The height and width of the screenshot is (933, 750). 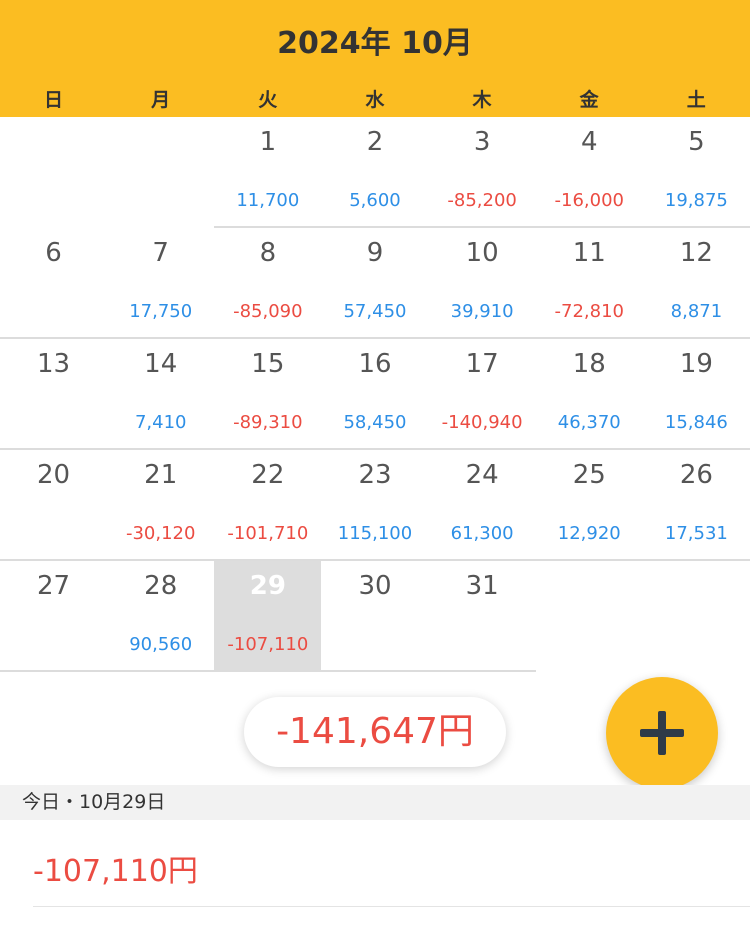 What do you see at coordinates (375, 864) in the screenshot?
I see `entry-list-item: -107,110円` at bounding box center [375, 864].